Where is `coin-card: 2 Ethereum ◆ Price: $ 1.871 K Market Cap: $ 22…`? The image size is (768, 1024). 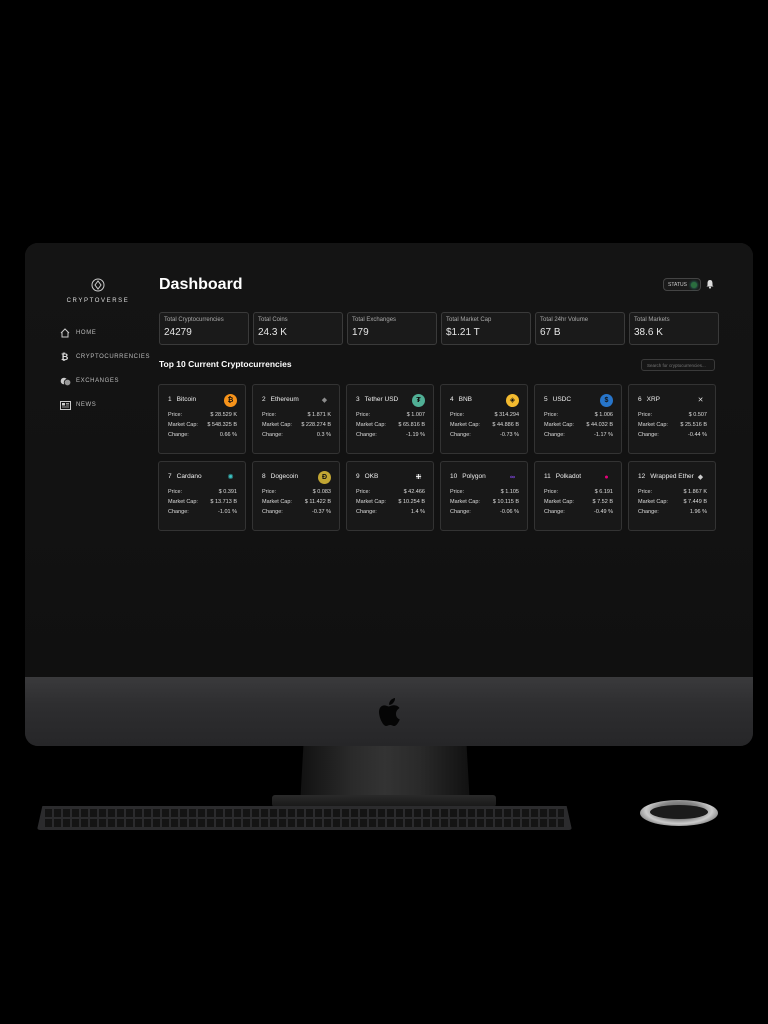
coin-card: 2 Ethereum ◆ Price: $ 1.871 K Market Cap: $ 22… is located at coordinates (296, 419).